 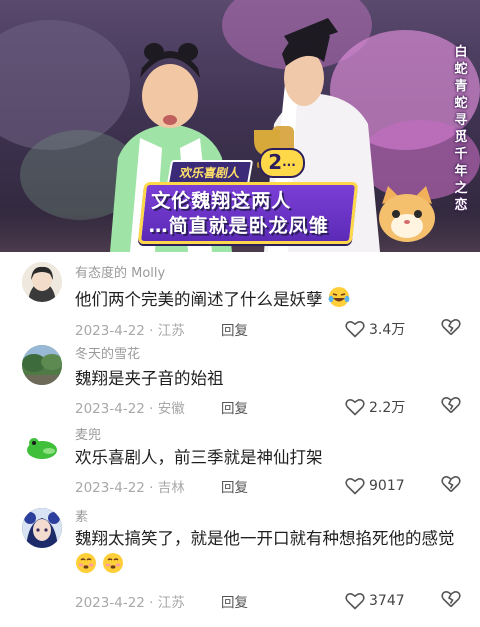 I want to click on like-button: 3747, so click(x=375, y=601).